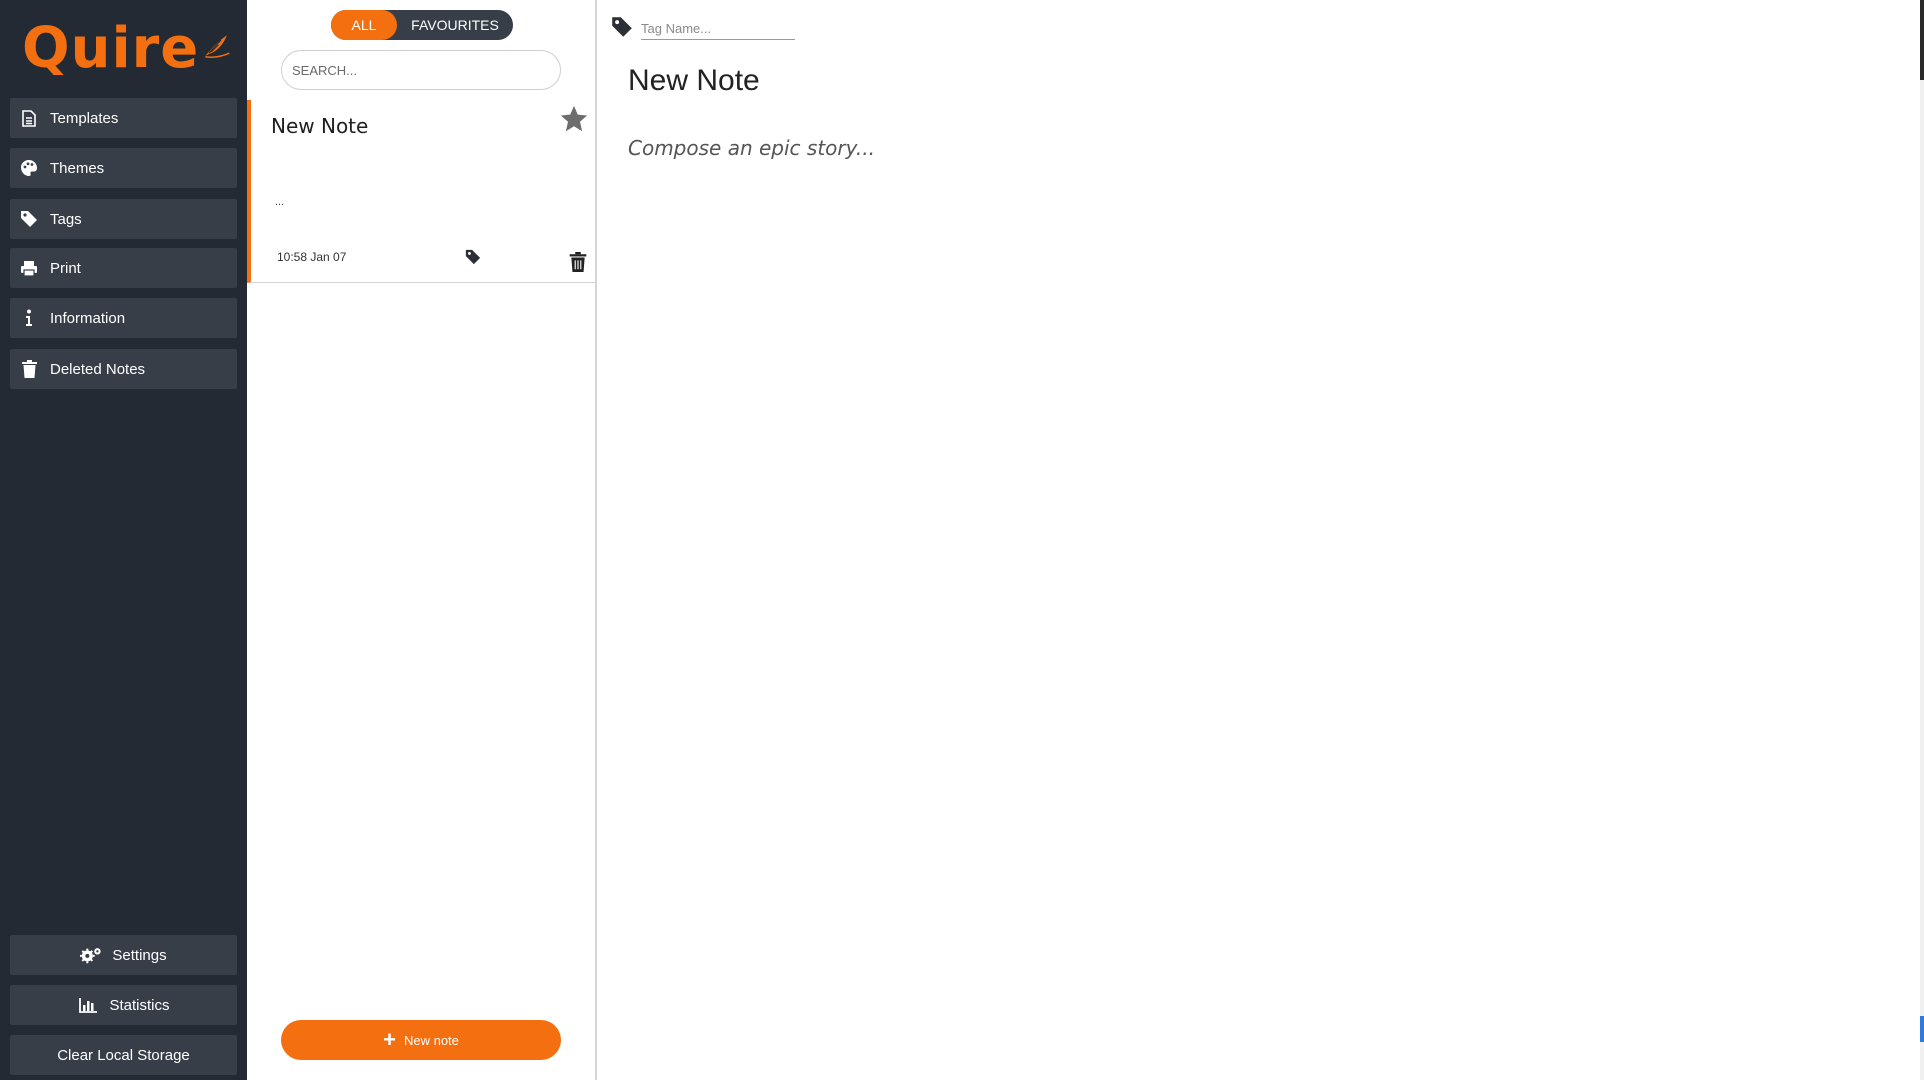 The image size is (1924, 1080). Describe the element at coordinates (718, 29) in the screenshot. I see `tag-name-input` at that location.